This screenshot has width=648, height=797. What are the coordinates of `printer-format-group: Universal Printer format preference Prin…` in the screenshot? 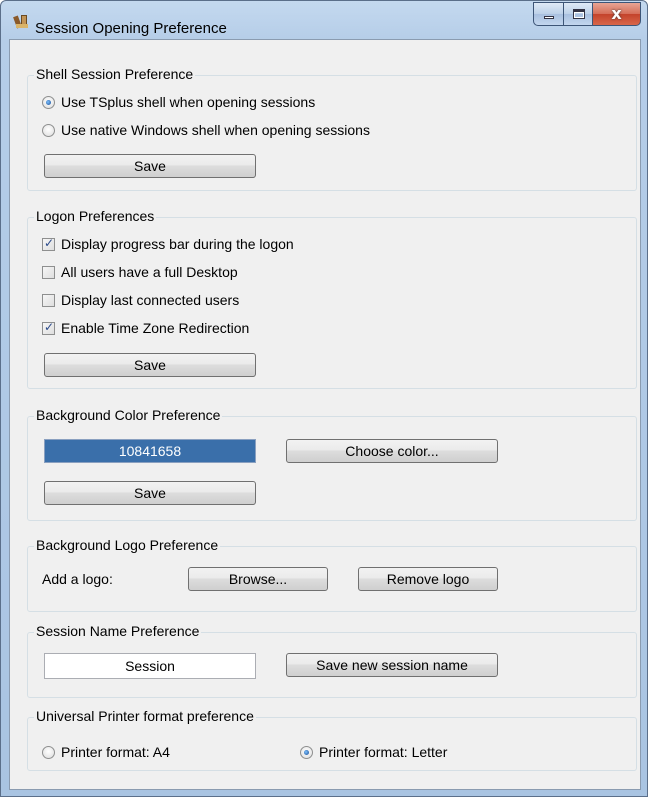 It's located at (332, 739).